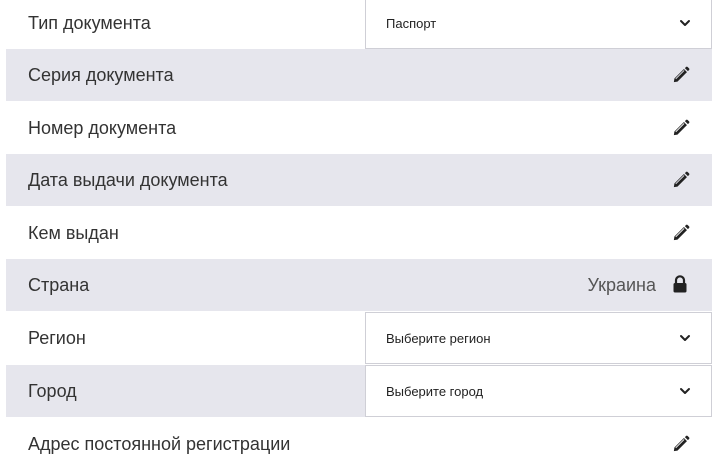 This screenshot has width=722, height=476. Describe the element at coordinates (359, 24) in the screenshot. I see `row-document-type: Тип документа Паспорт` at that location.